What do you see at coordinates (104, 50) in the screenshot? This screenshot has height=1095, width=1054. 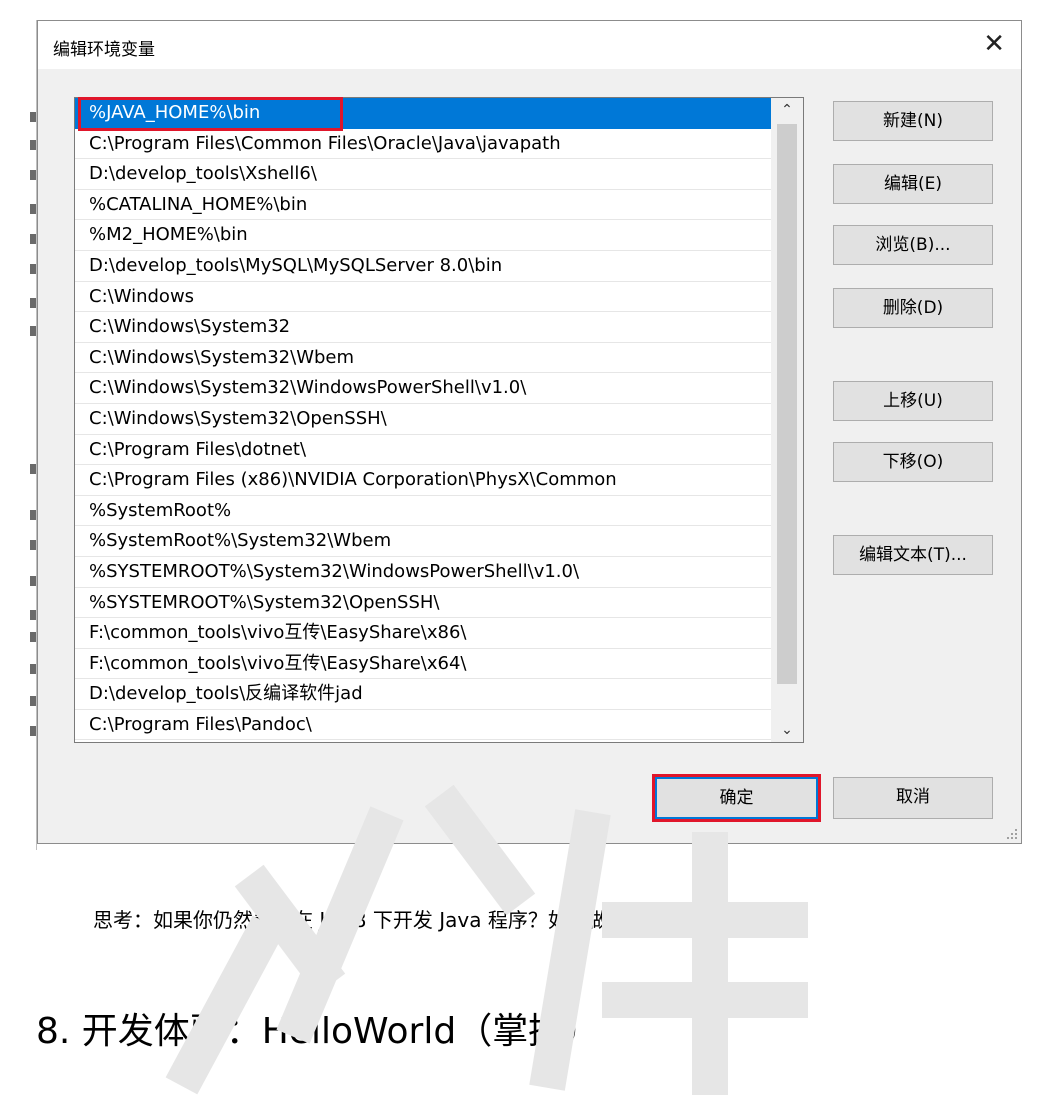 I see `dialog-title: 编辑环境变量` at bounding box center [104, 50].